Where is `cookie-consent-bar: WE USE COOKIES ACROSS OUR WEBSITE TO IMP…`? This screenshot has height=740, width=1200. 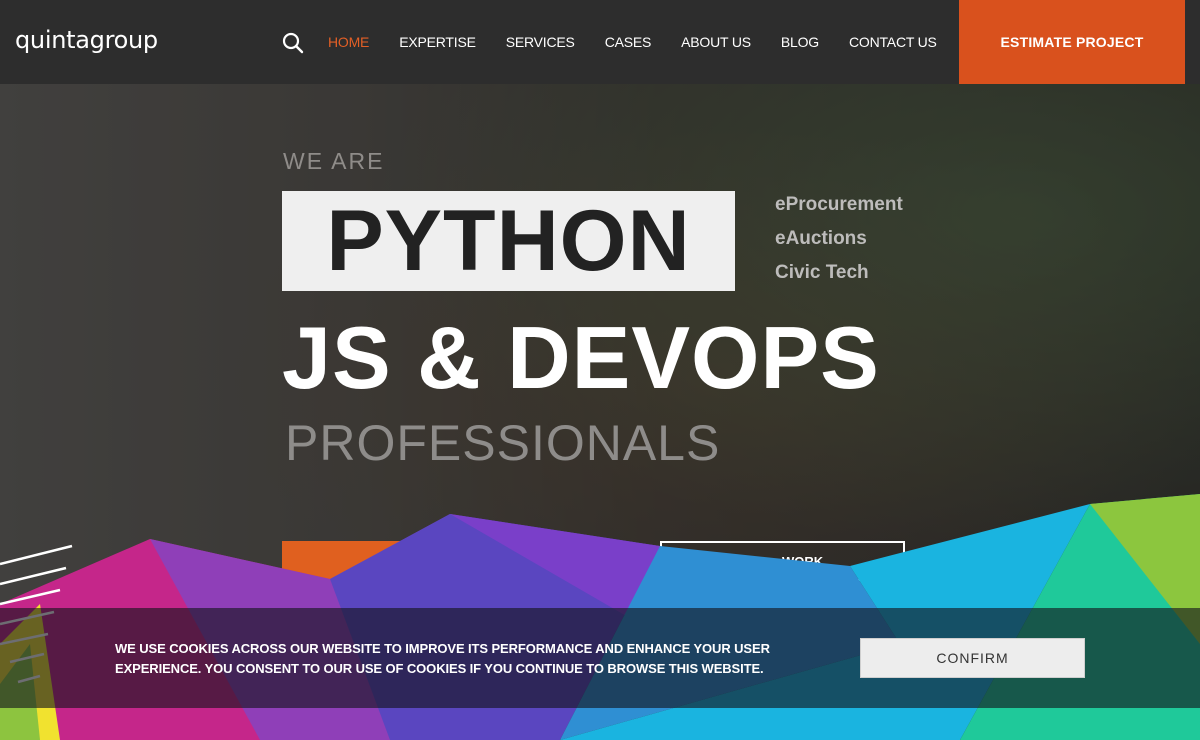 cookie-consent-bar: WE USE COOKIES ACROSS OUR WEBSITE TO IMP… is located at coordinates (600, 658).